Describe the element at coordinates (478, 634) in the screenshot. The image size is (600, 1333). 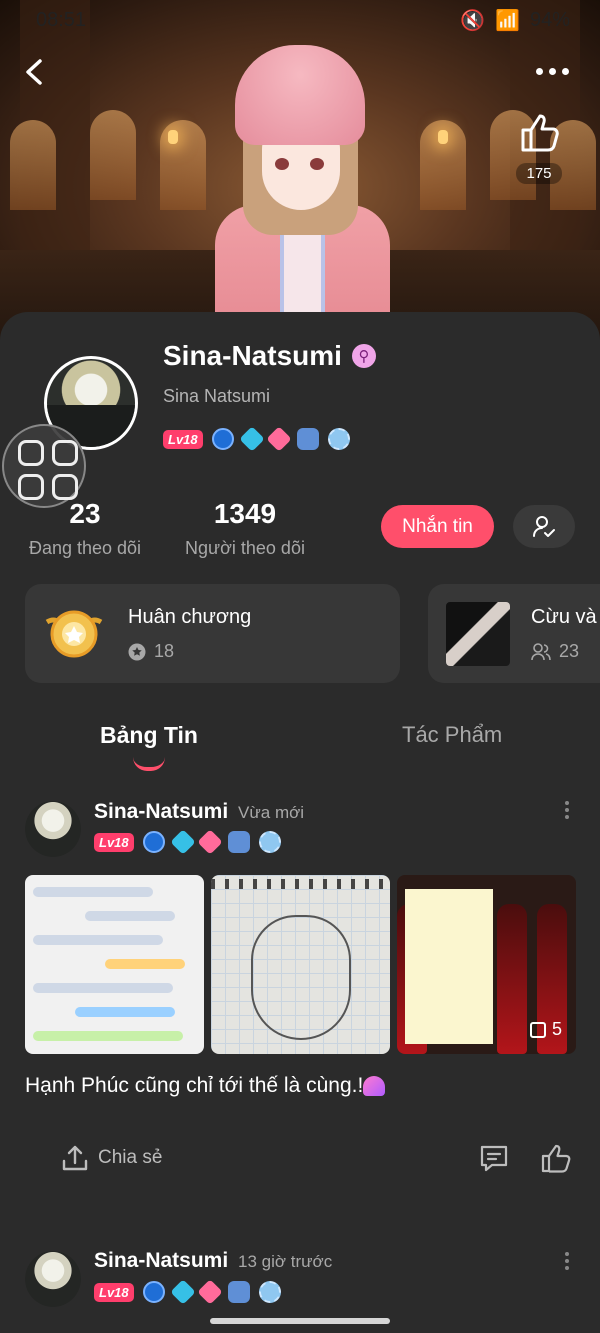
I see `group-thumbnail` at that location.